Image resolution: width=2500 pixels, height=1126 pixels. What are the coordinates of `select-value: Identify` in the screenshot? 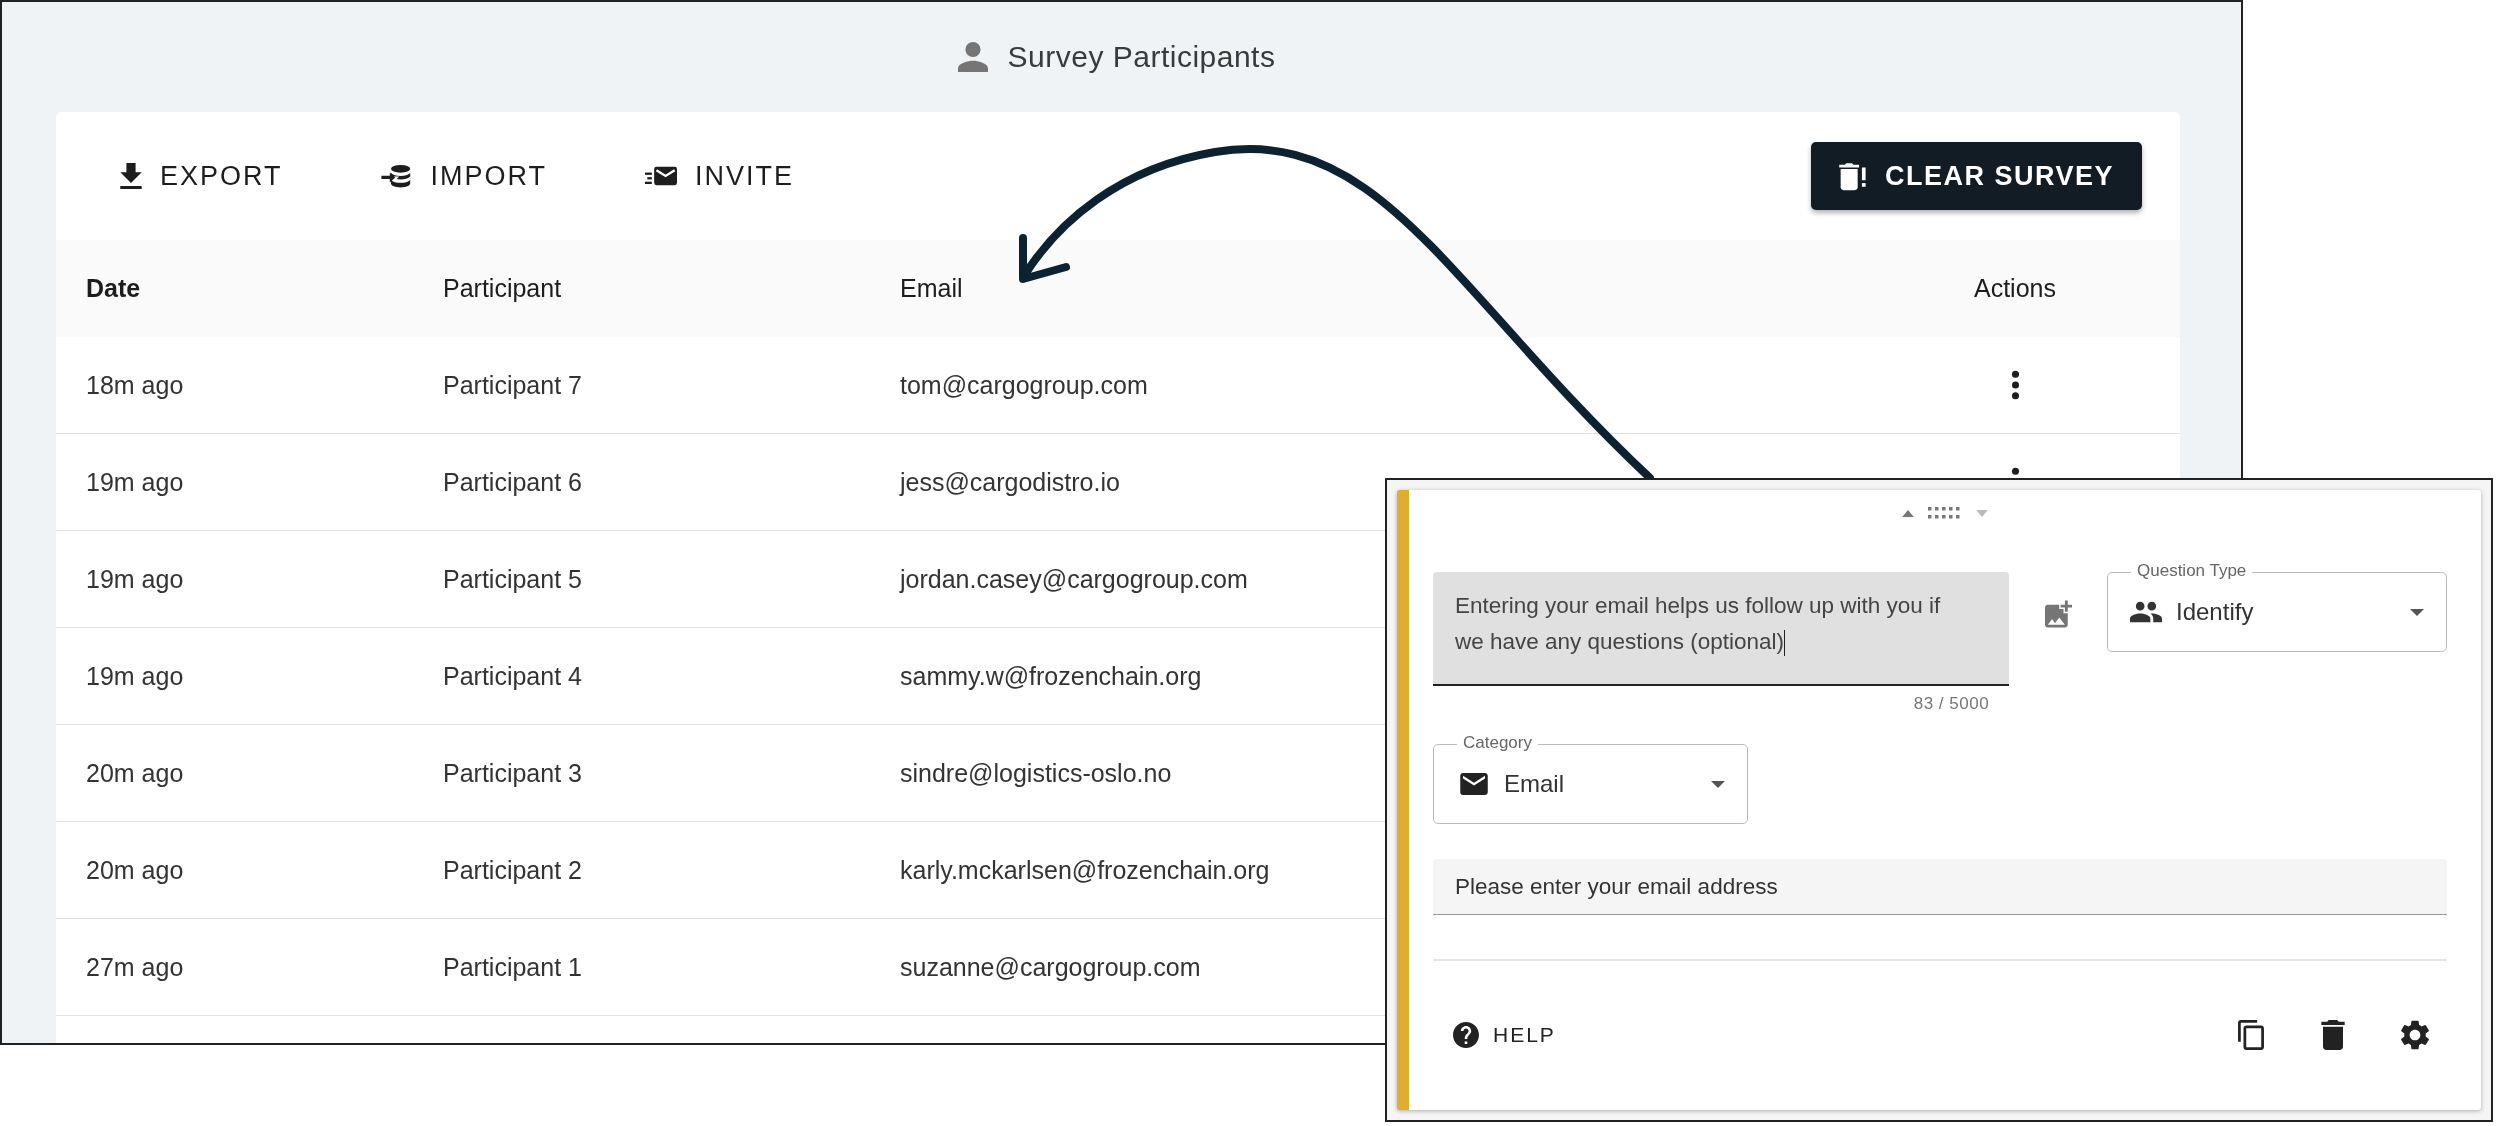 It's located at (2215, 612).